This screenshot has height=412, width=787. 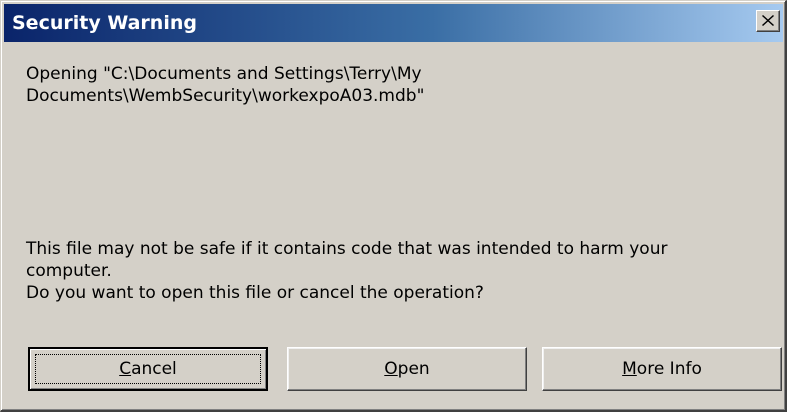 I want to click on close-icon, so click(x=768, y=20).